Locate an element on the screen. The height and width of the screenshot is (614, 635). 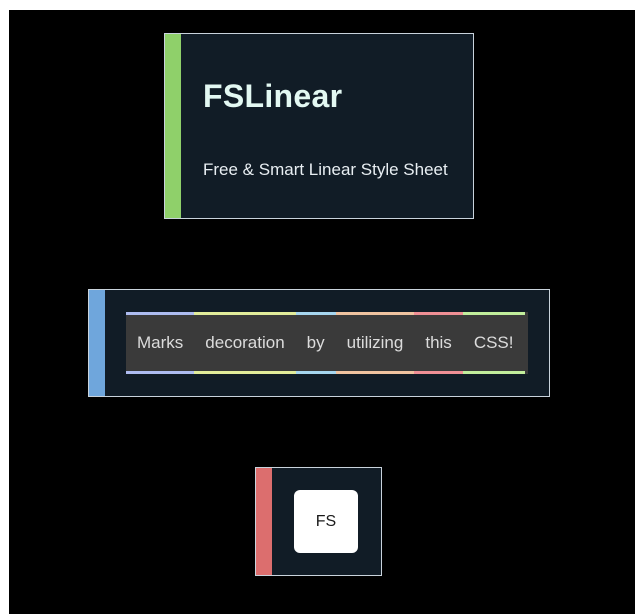
mark-word: by is located at coordinates (315, 343).